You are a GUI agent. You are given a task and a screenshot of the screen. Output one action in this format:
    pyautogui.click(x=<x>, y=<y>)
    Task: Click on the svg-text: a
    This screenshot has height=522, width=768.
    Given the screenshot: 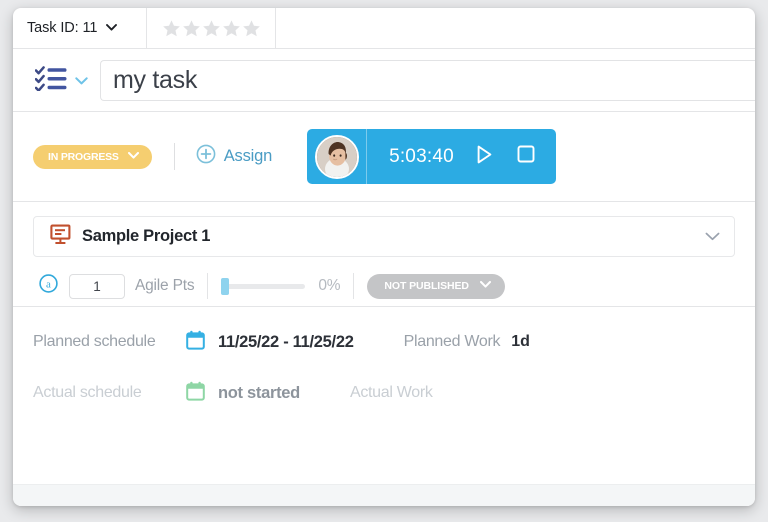 What is the action you would take?
    pyautogui.click(x=48, y=285)
    